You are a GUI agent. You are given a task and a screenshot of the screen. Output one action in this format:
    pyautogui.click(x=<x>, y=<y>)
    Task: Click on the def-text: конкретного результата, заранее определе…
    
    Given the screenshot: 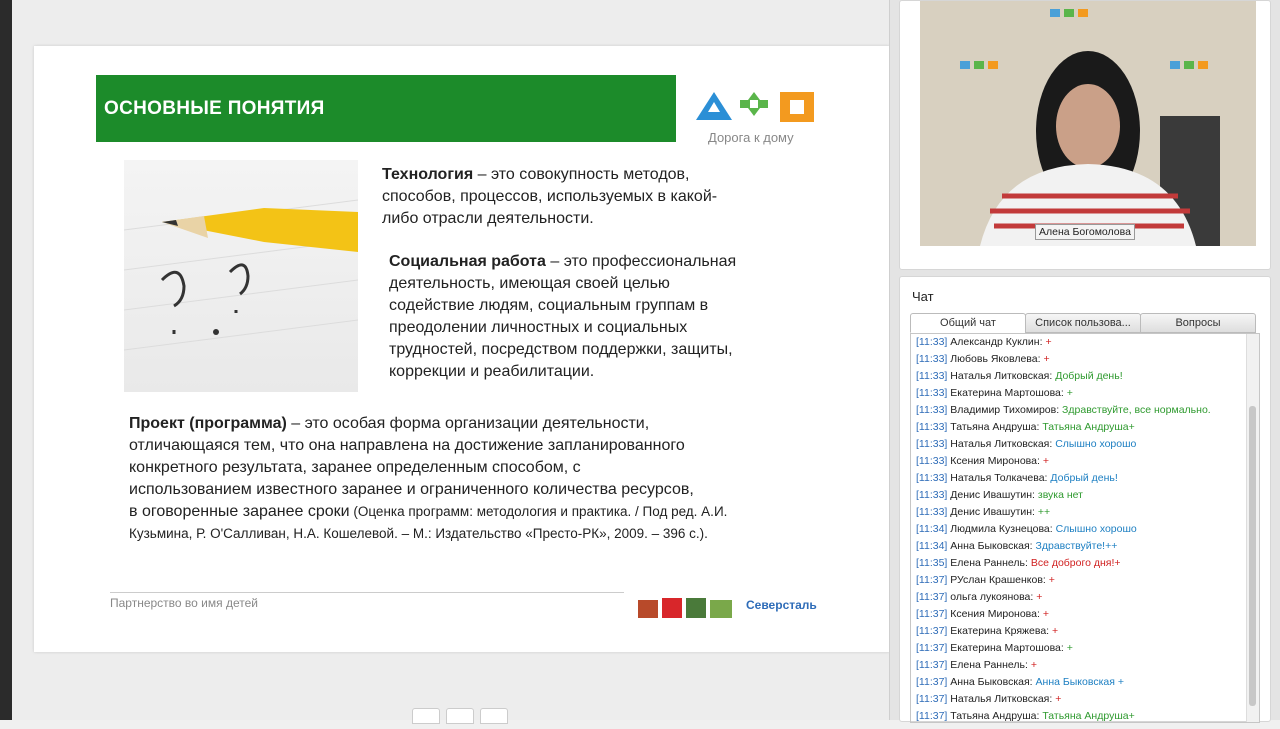 What is the action you would take?
    pyautogui.click(x=355, y=467)
    